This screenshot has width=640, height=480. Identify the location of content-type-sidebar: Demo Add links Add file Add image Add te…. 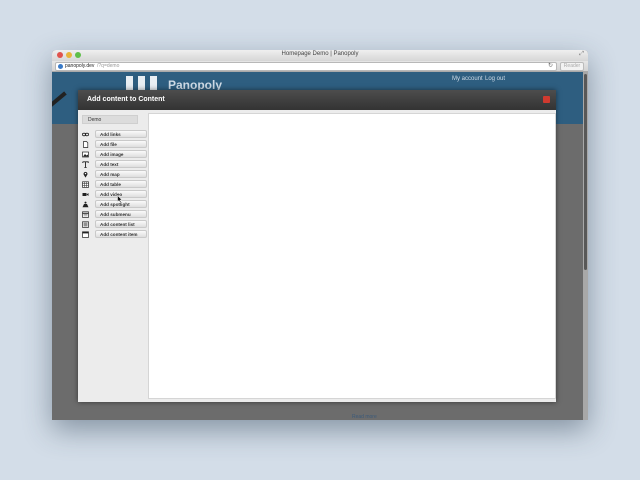
(113, 256).